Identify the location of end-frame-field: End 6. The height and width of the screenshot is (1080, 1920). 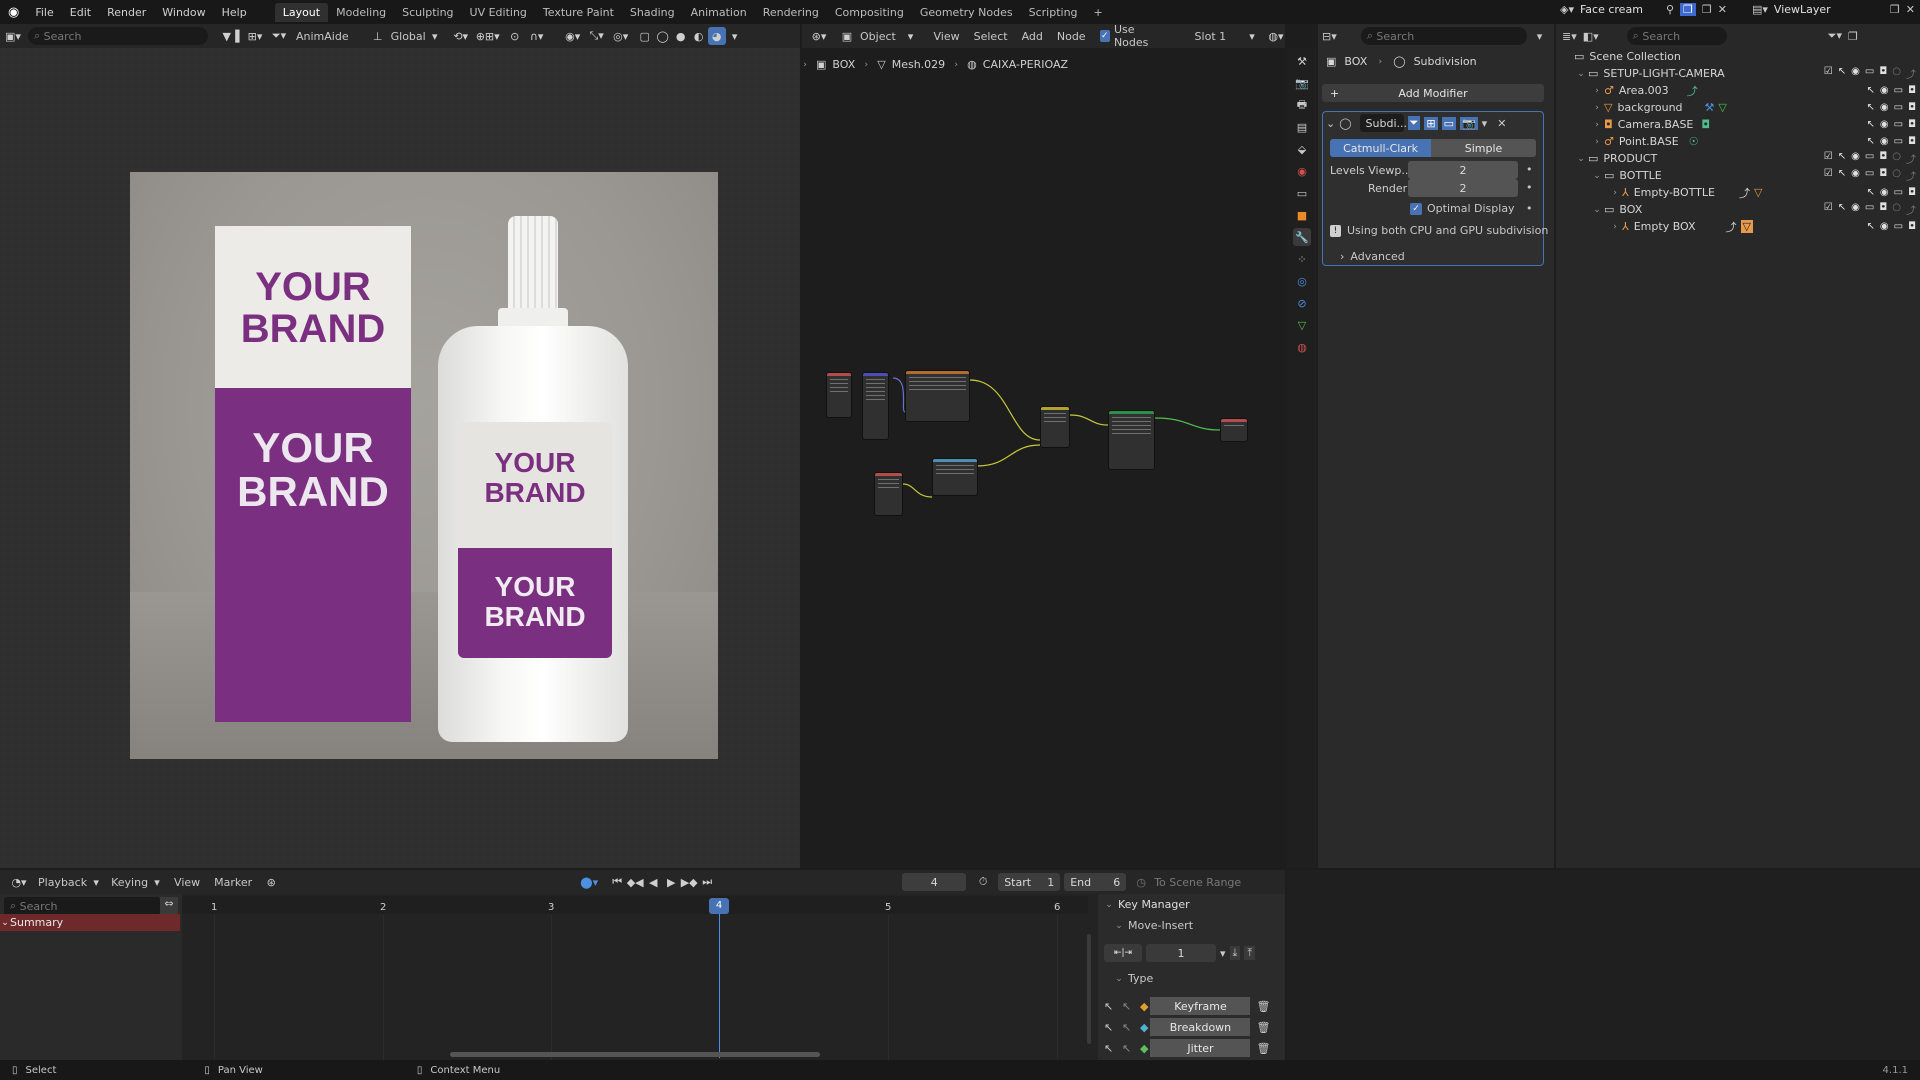
(1095, 882).